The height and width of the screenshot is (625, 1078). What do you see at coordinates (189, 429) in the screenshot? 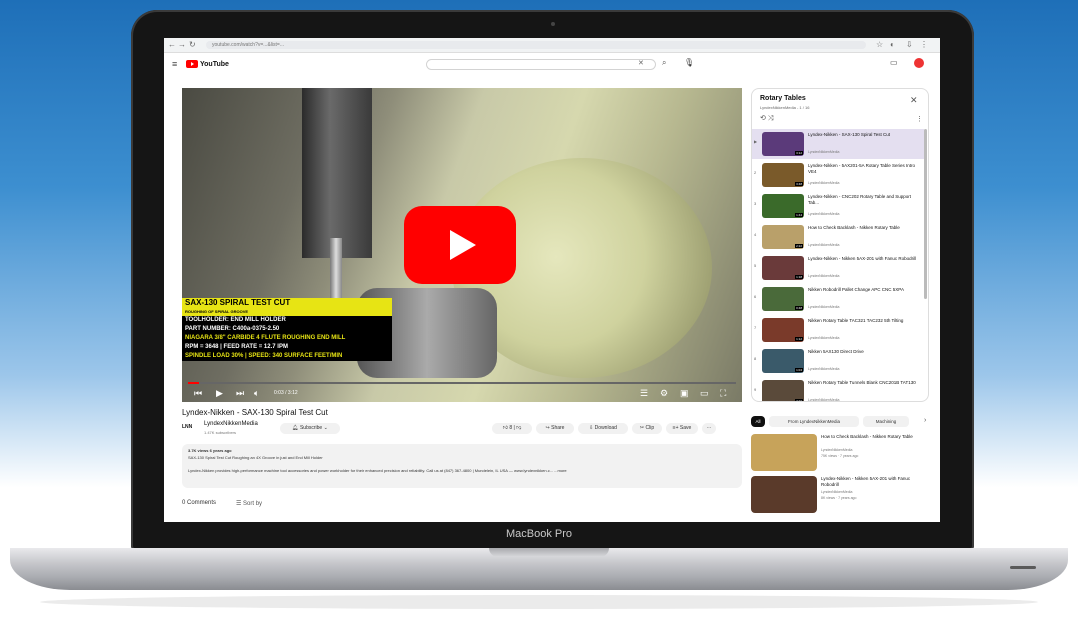
I see `channel-avatar: LNN` at bounding box center [189, 429].